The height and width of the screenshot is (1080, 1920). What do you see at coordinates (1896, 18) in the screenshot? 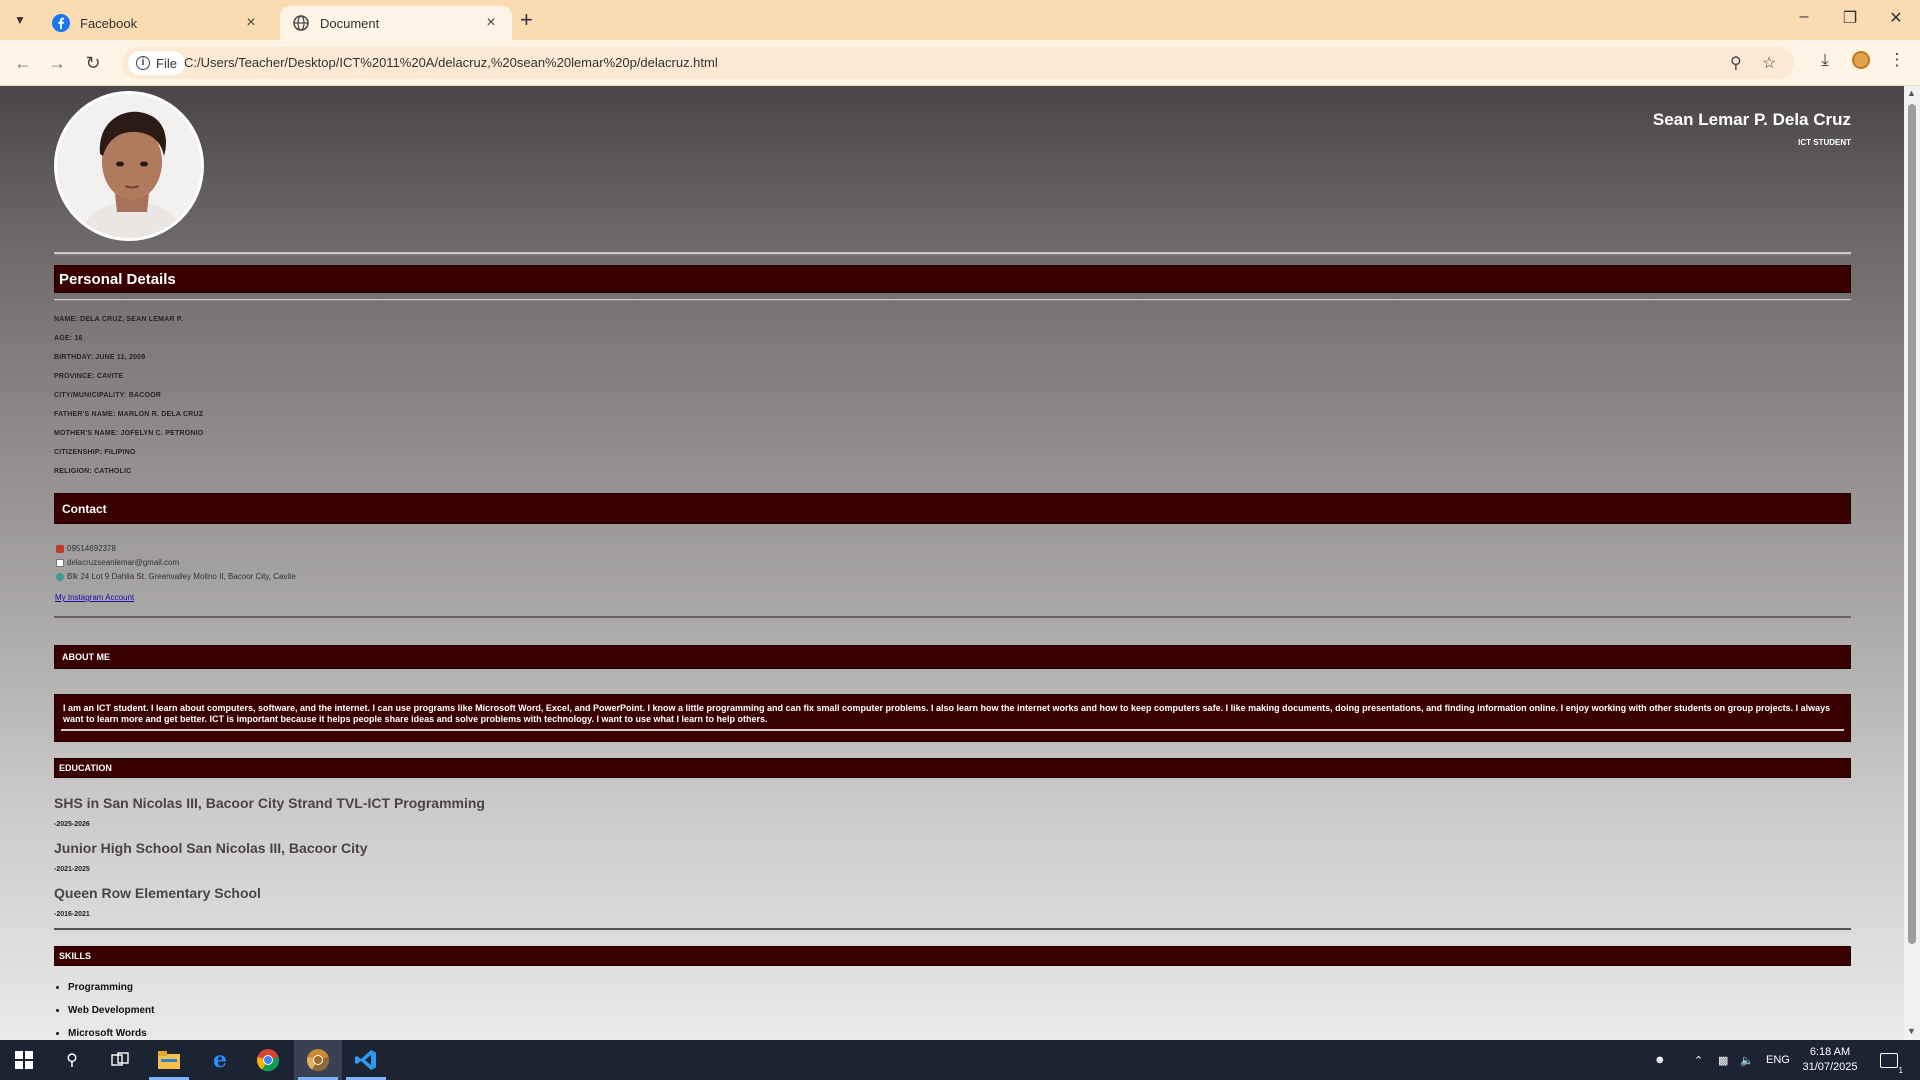
I see `close-window-icon: ✕` at bounding box center [1896, 18].